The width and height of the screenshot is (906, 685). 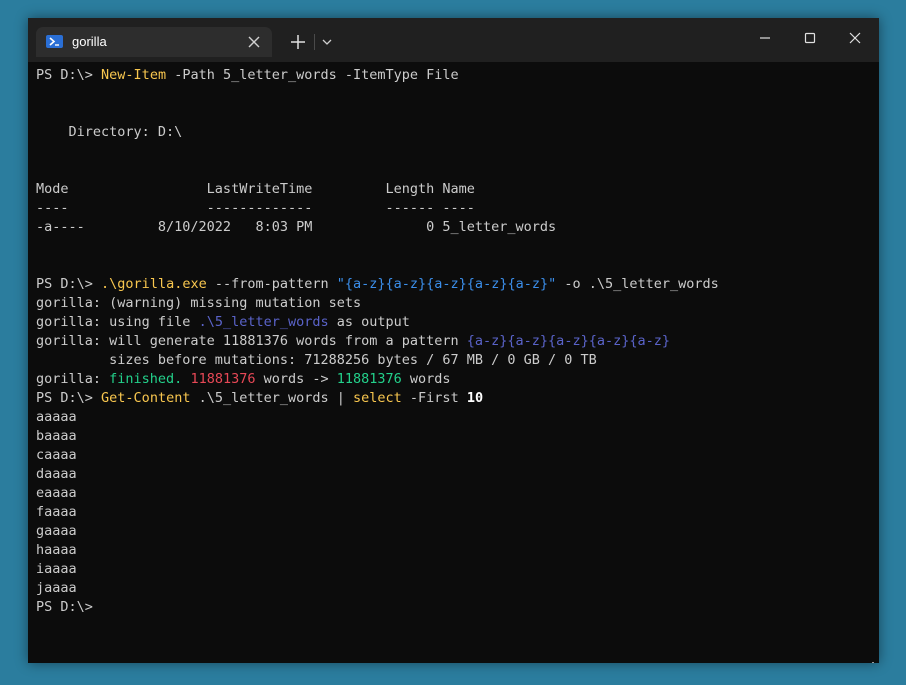 What do you see at coordinates (56, 493) in the screenshot?
I see `result-line: eaaaa` at bounding box center [56, 493].